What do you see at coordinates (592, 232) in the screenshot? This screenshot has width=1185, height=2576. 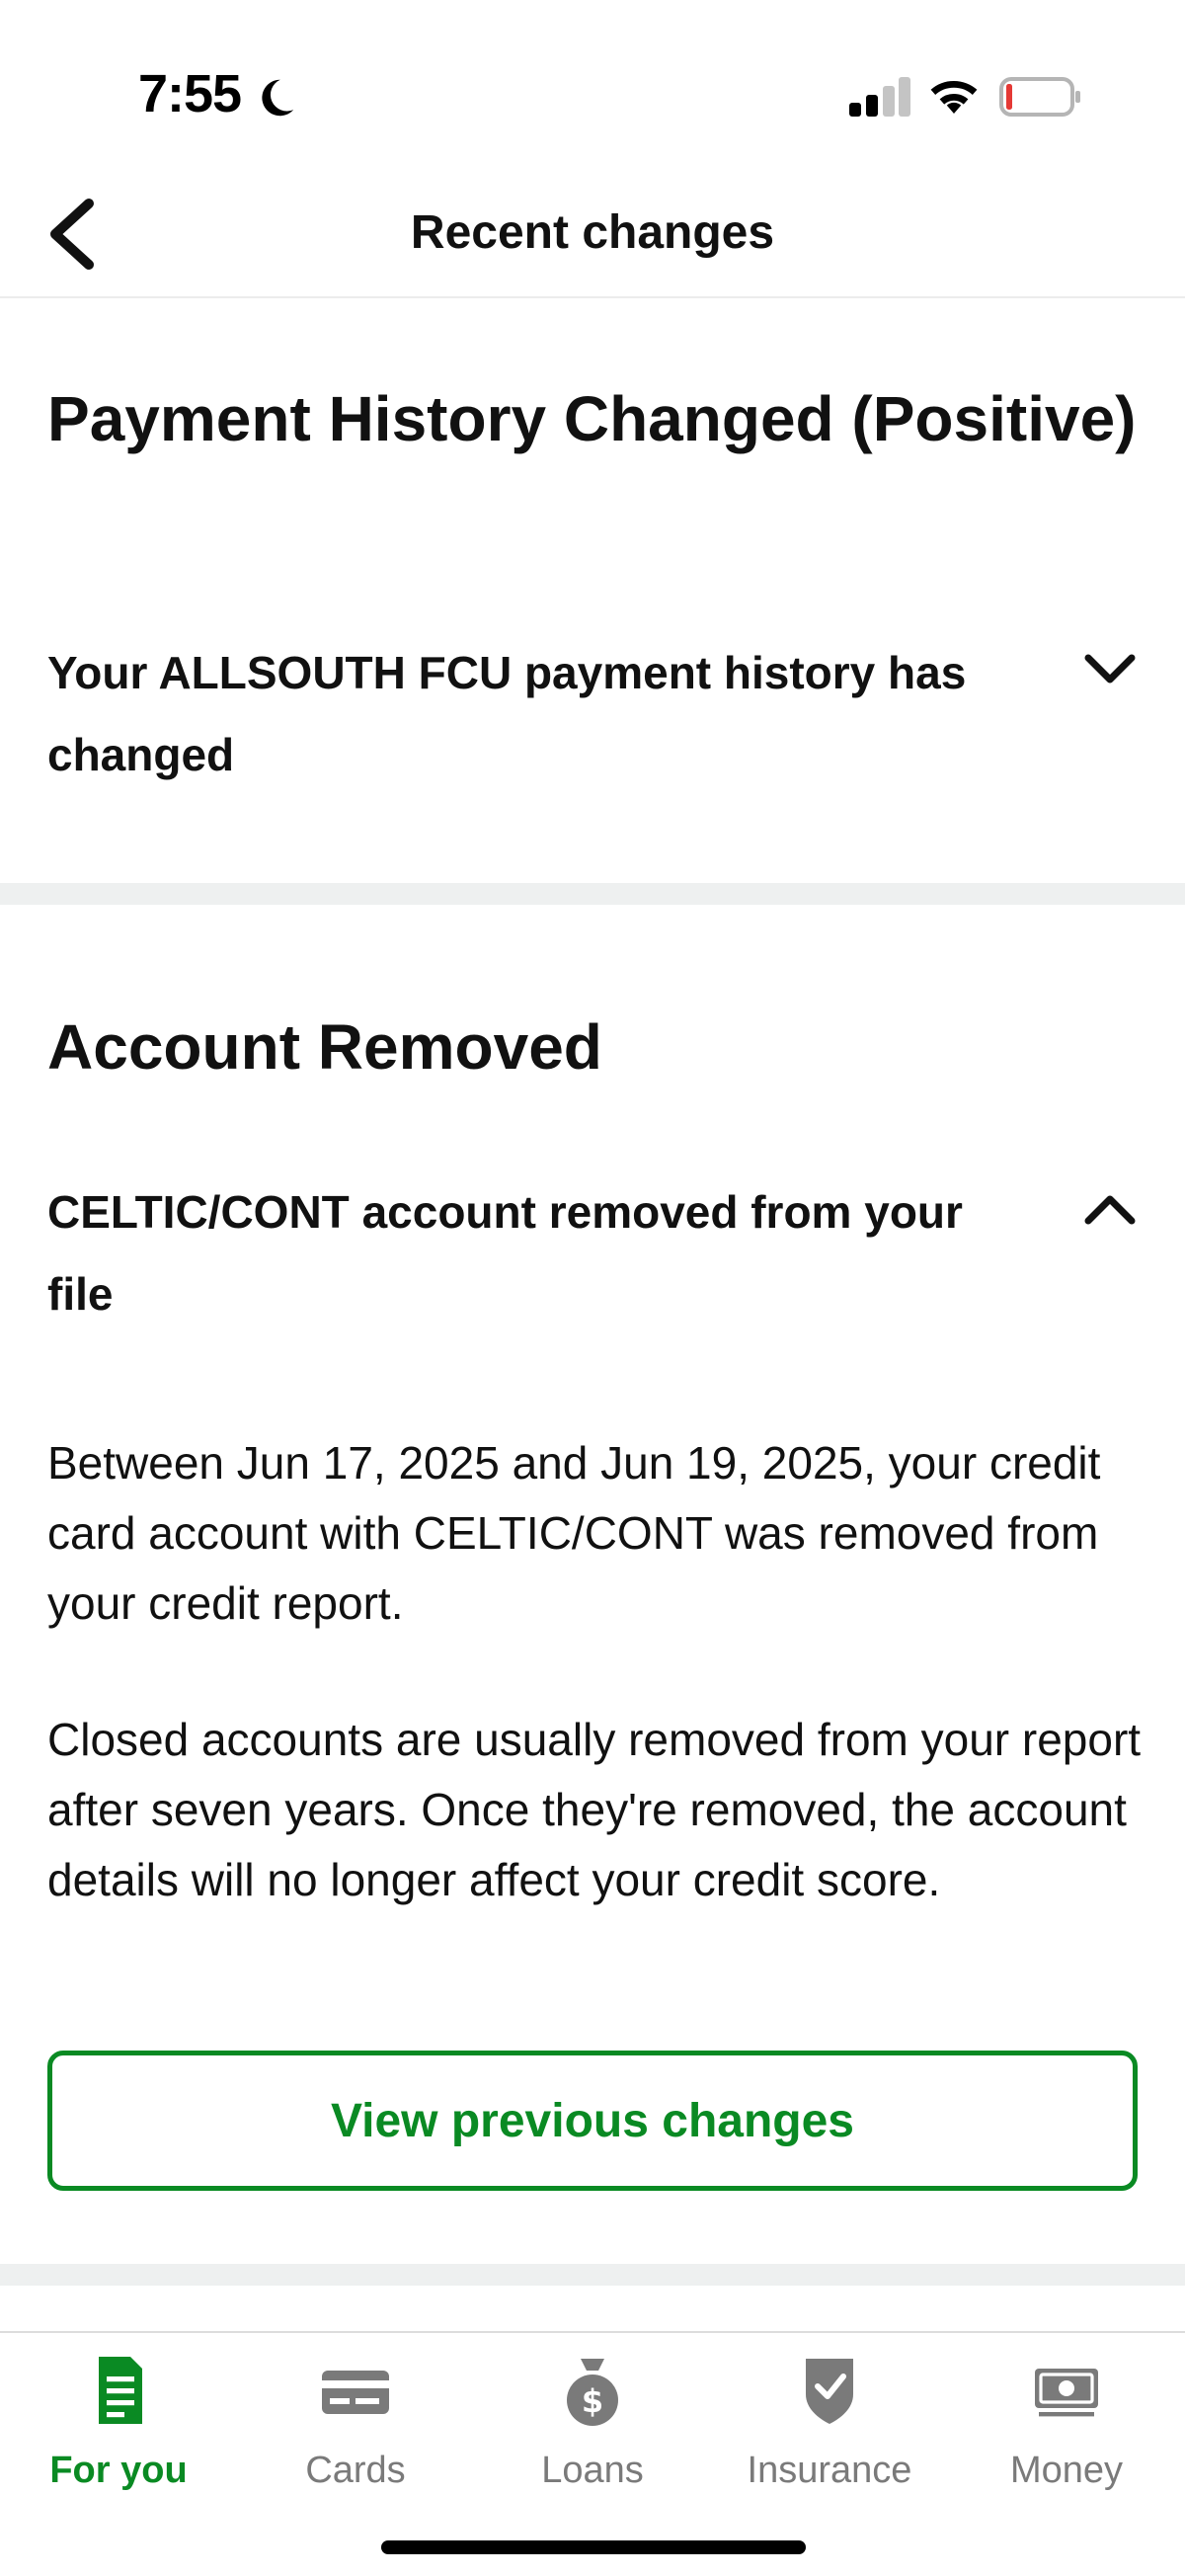 I see `page-title: Recent changes` at bounding box center [592, 232].